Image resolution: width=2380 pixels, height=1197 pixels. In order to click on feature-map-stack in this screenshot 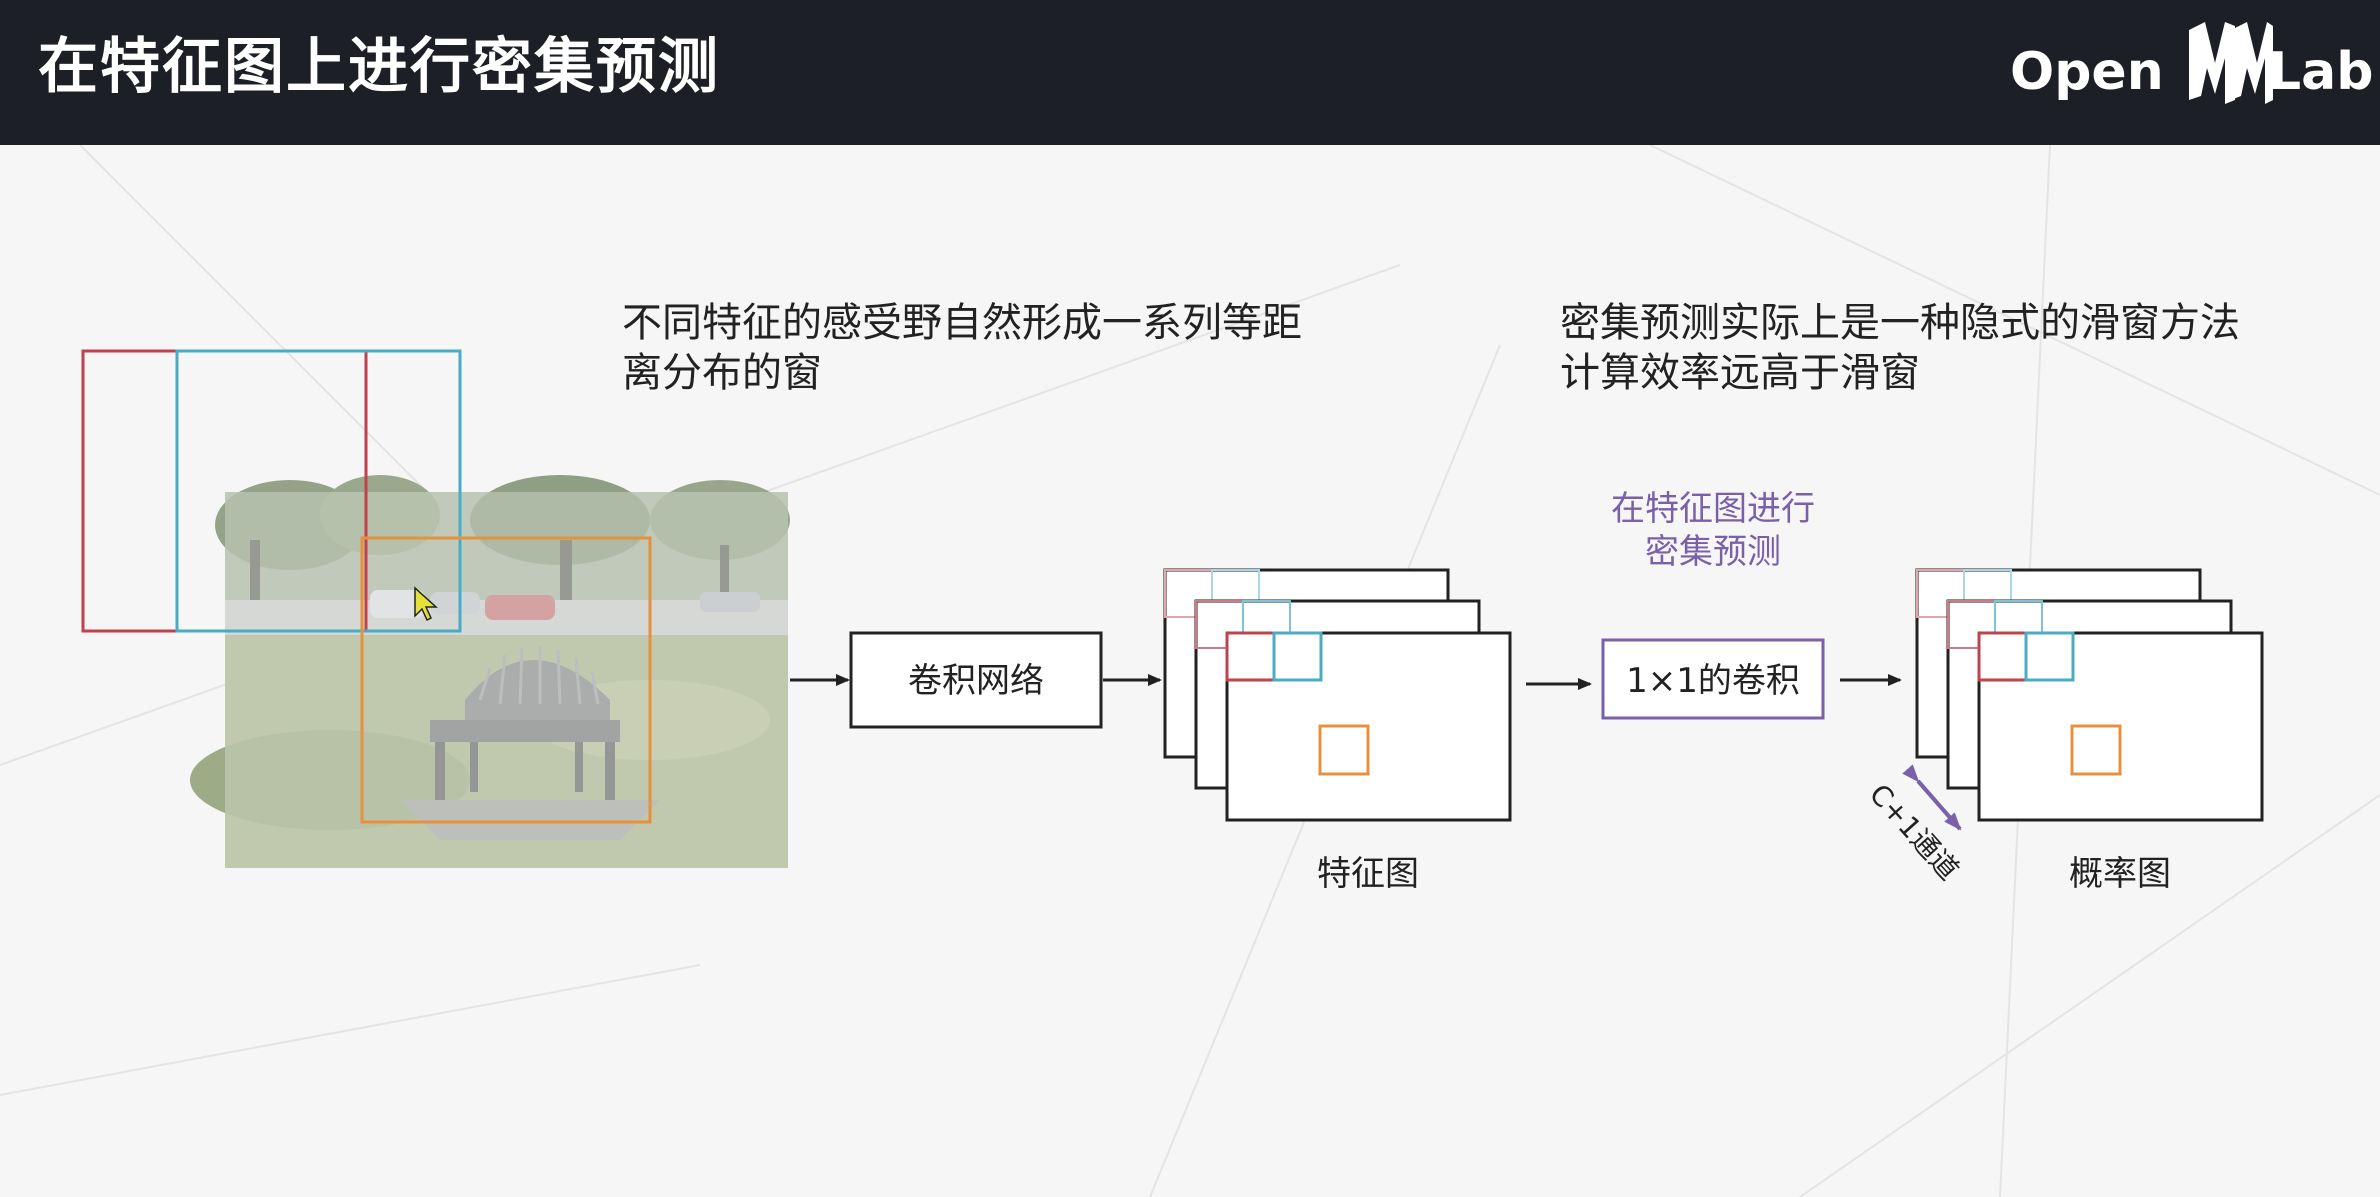, I will do `click(1337, 695)`.